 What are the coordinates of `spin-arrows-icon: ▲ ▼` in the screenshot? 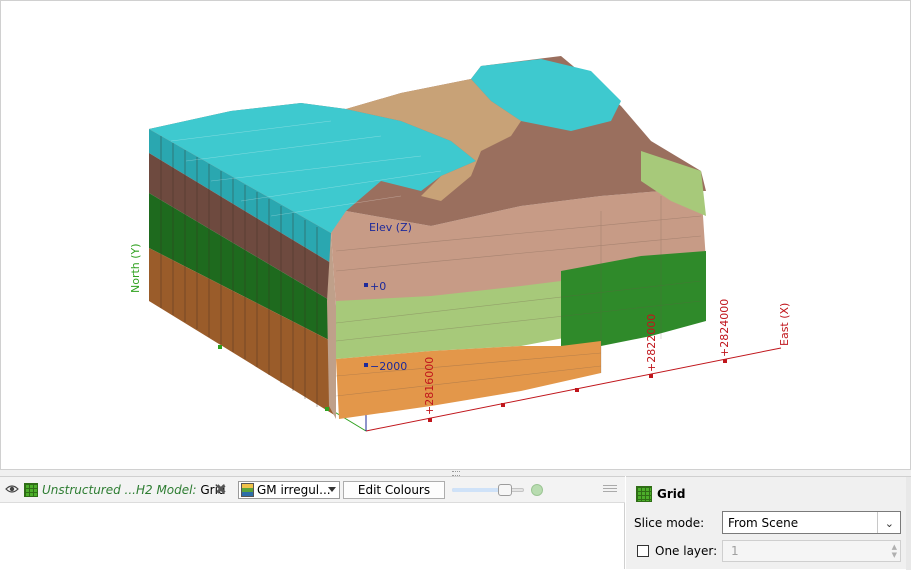 It's located at (894, 551).